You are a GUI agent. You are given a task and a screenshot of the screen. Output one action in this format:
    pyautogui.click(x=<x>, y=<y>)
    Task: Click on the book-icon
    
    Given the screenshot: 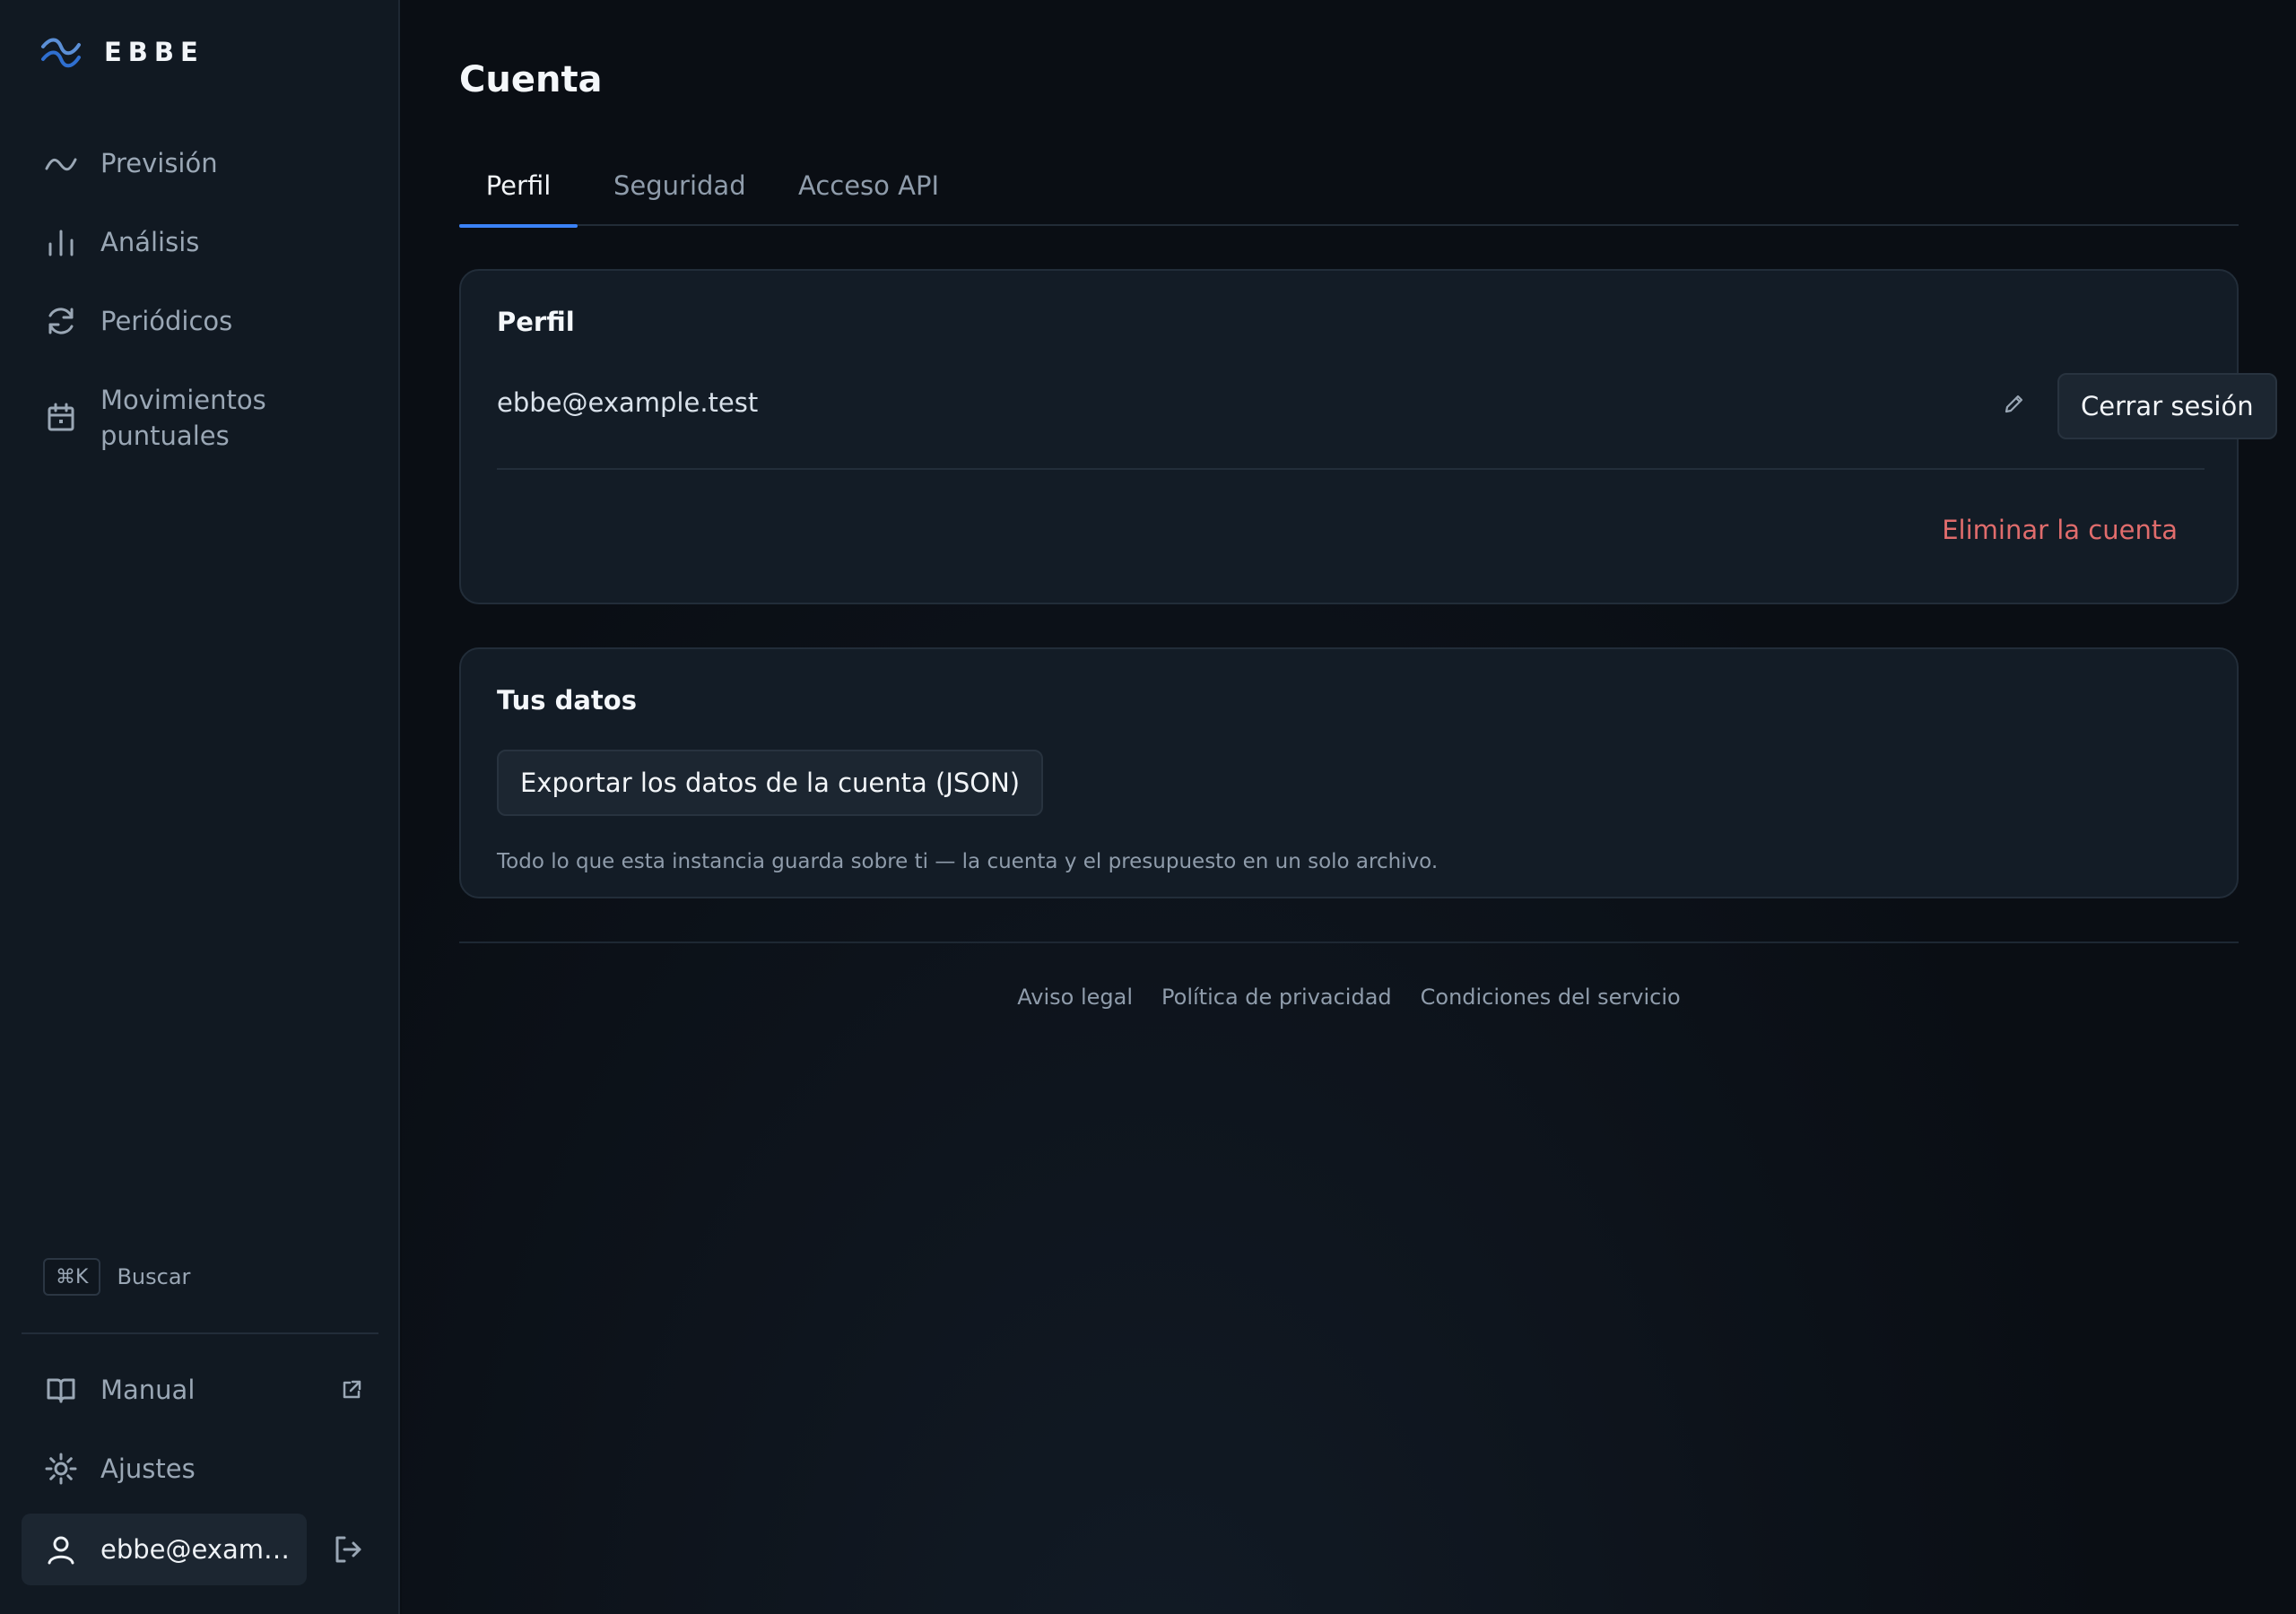 What is the action you would take?
    pyautogui.click(x=61, y=1390)
    